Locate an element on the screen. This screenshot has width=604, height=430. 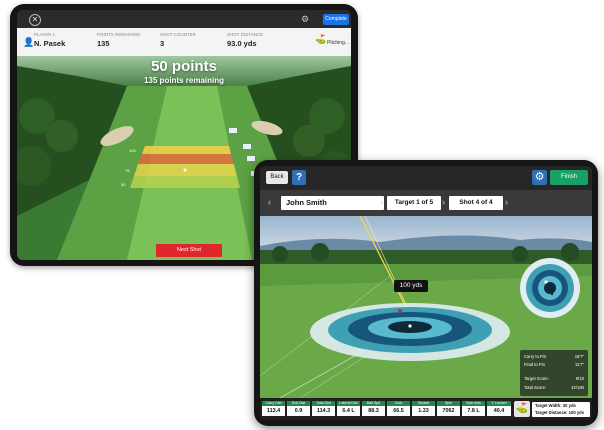
panel-value: 11'7" is located at coordinates (579, 364).